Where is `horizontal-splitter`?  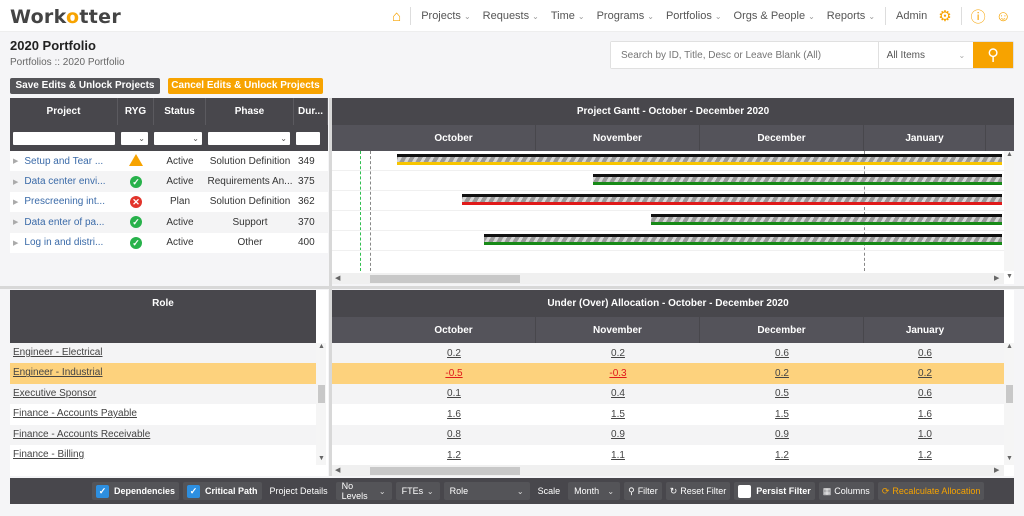
horizontal-splitter is located at coordinates (512, 287).